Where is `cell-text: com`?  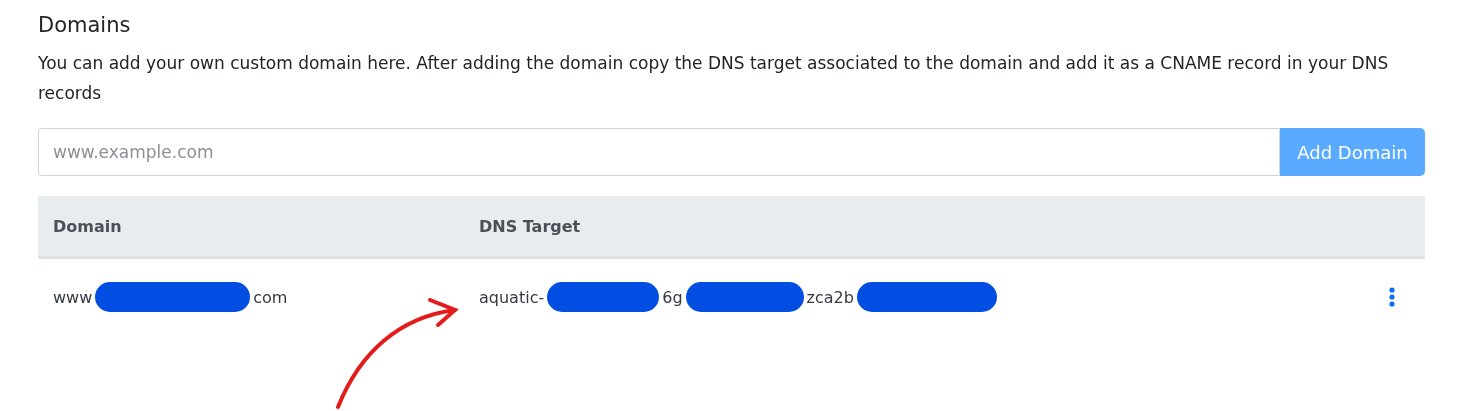
cell-text: com is located at coordinates (270, 297).